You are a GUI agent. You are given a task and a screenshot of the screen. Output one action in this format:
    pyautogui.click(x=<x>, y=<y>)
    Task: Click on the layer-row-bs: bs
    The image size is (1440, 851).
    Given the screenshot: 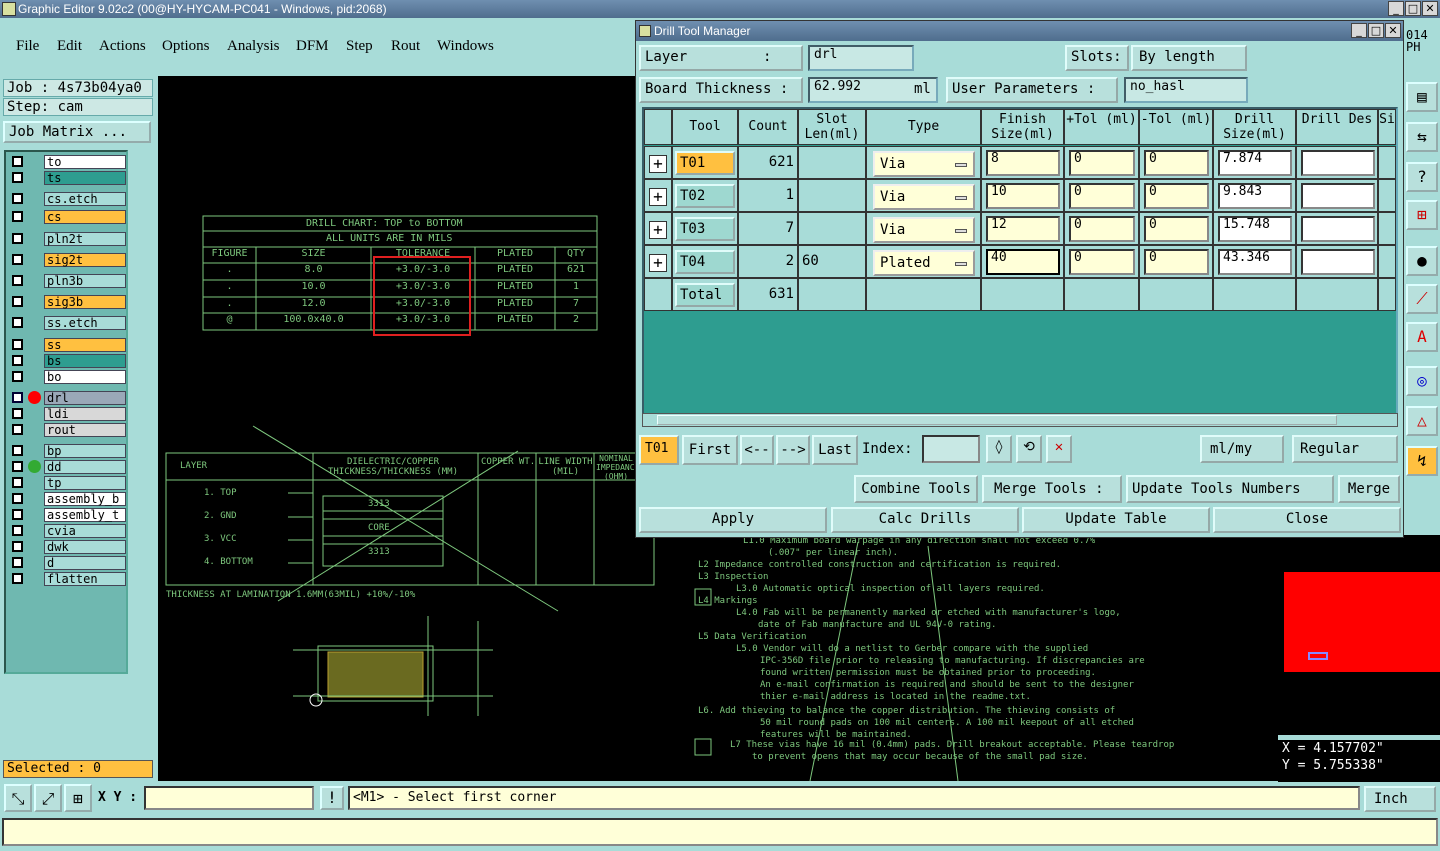 What is the action you would take?
    pyautogui.click(x=68, y=361)
    